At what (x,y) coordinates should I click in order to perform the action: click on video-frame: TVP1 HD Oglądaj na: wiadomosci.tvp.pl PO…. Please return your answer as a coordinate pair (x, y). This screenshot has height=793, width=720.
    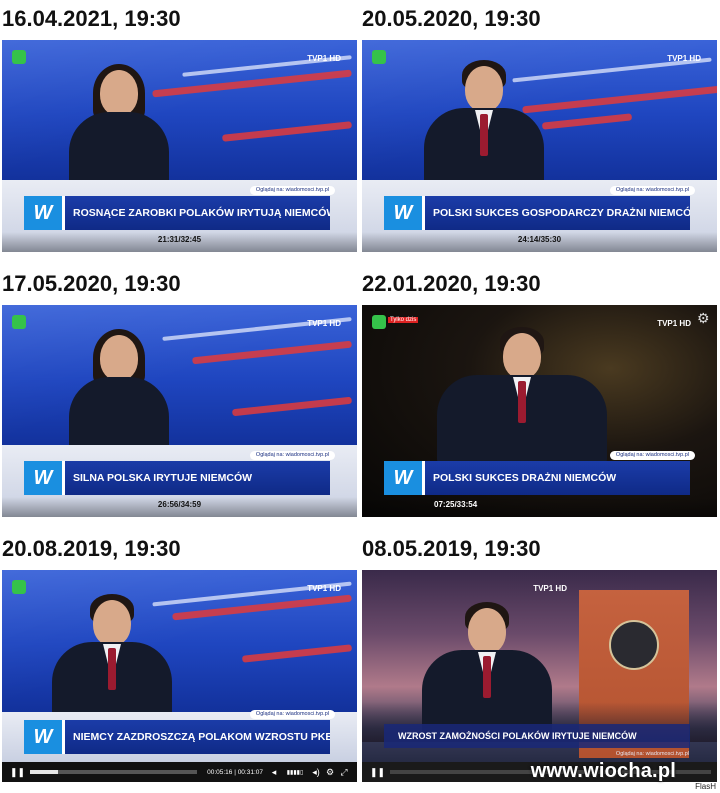
    Looking at the image, I should click on (539, 146).